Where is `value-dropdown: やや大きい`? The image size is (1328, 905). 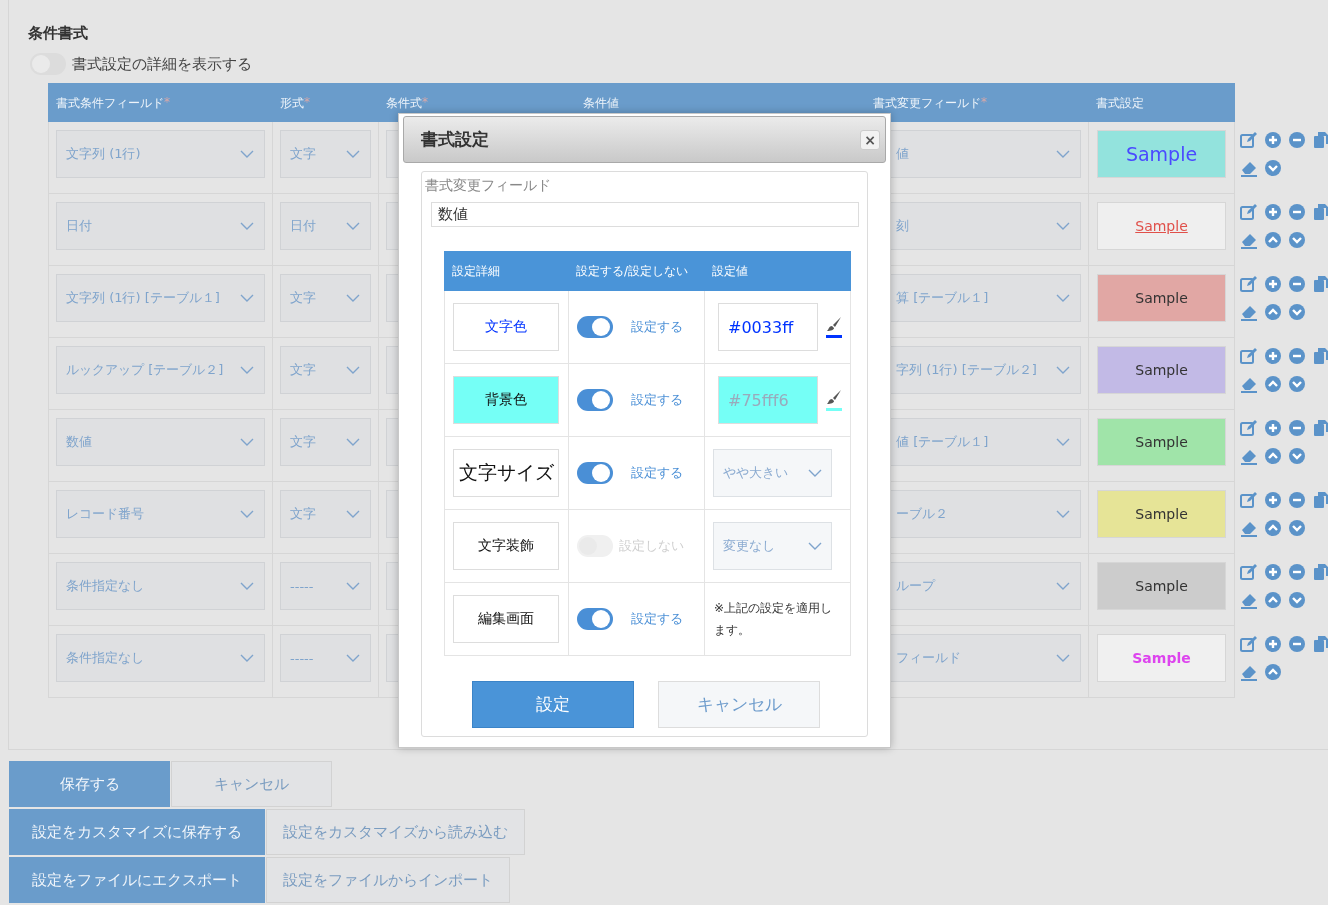 value-dropdown: やや大きい is located at coordinates (772, 473).